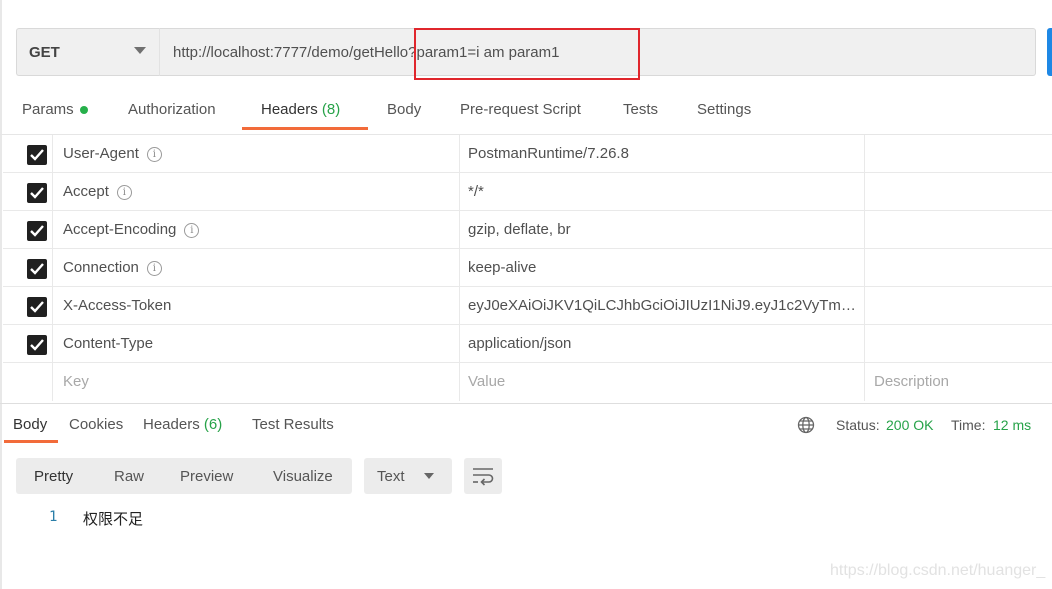 The image size is (1052, 589). What do you see at coordinates (86, 191) in the screenshot?
I see `header-key-text: Accept` at bounding box center [86, 191].